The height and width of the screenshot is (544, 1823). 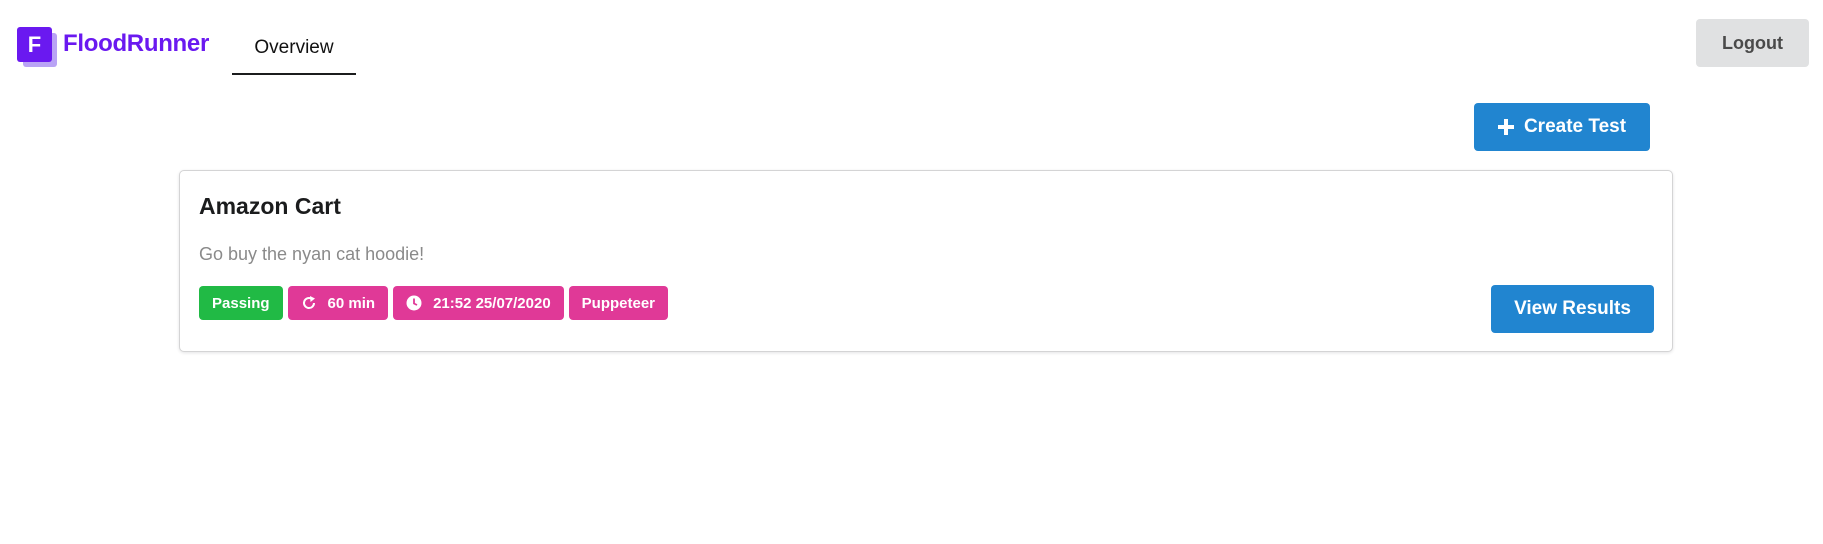 I want to click on framework-text: Puppeteer, so click(x=618, y=303).